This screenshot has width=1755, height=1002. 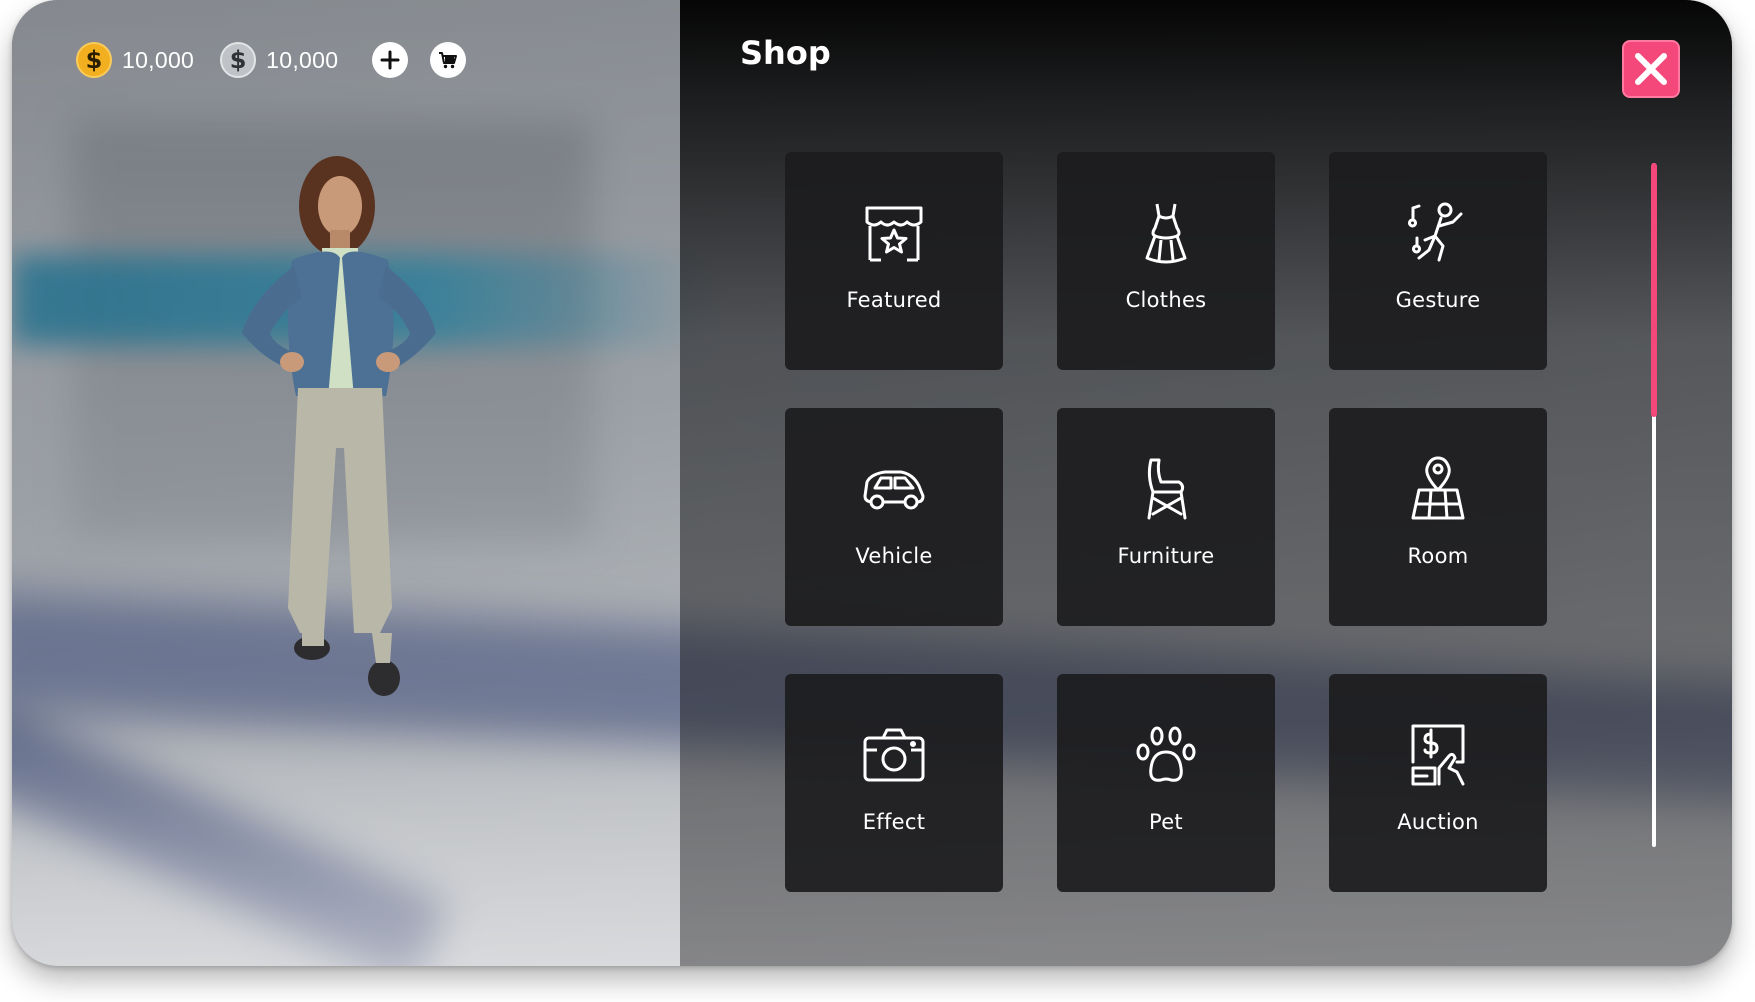 I want to click on gold-amount: 10,000, so click(x=158, y=59).